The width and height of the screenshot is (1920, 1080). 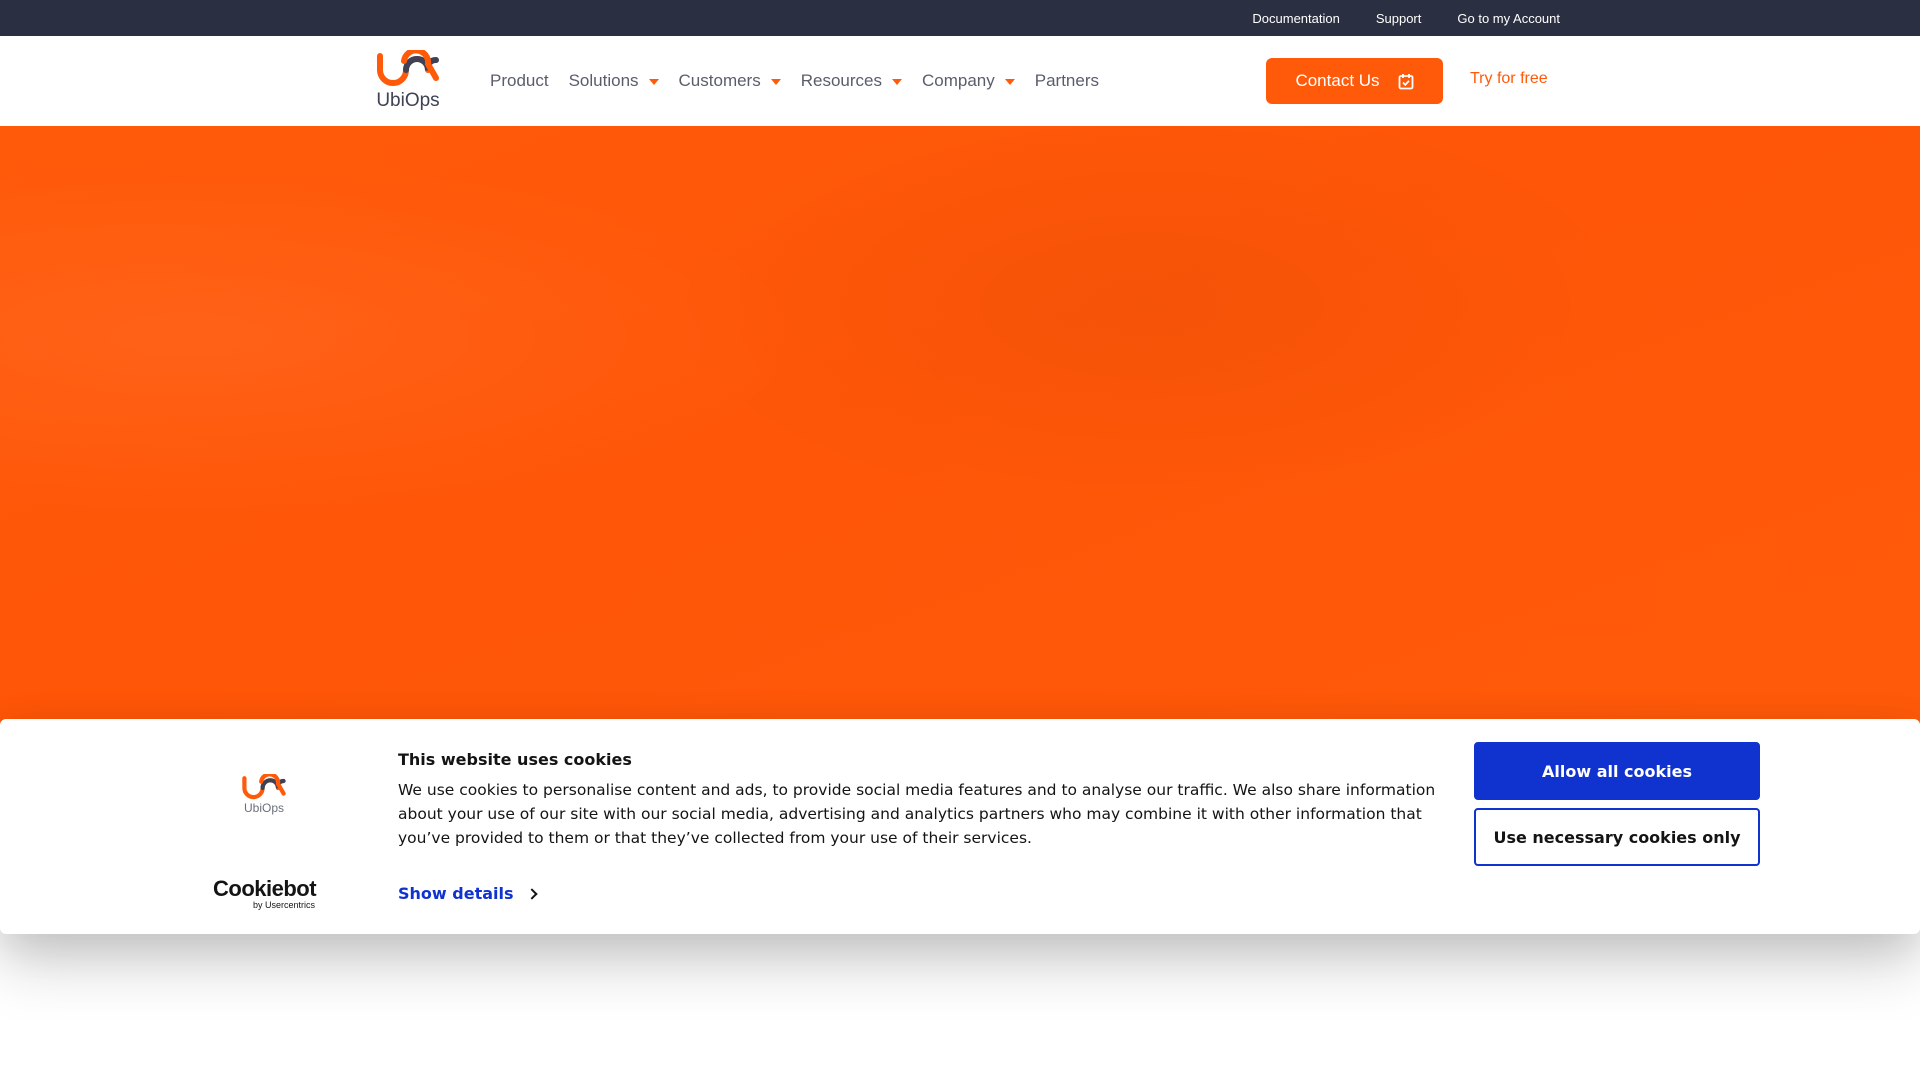 What do you see at coordinates (960, 18) in the screenshot?
I see `top-utility-bar: Documentation Support Go to my Account` at bounding box center [960, 18].